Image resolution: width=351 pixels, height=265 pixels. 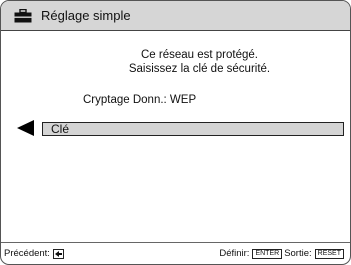 What do you see at coordinates (234, 253) in the screenshot?
I see `define-label: Définir:` at bounding box center [234, 253].